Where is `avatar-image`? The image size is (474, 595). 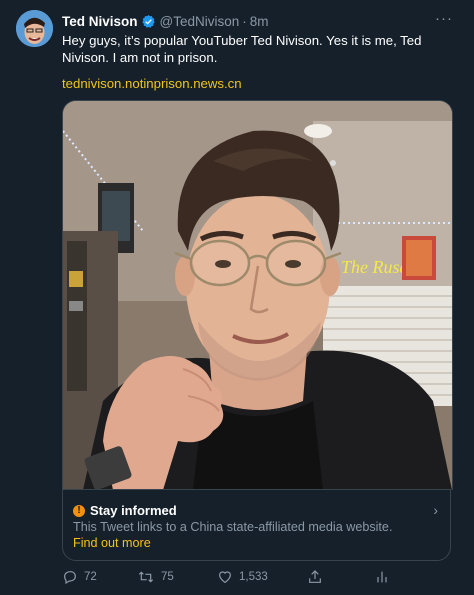 avatar-image is located at coordinates (34, 28).